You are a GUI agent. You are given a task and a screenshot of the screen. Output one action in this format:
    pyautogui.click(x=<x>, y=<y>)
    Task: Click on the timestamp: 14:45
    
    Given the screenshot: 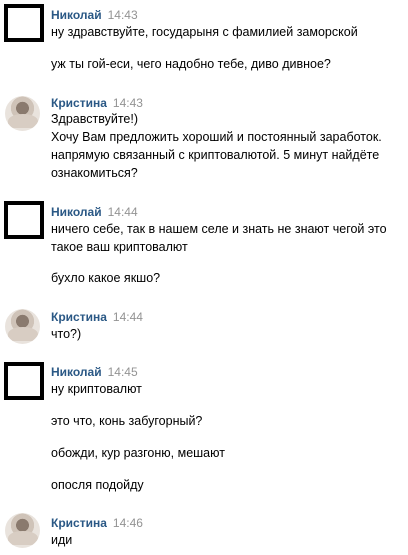 What is the action you would take?
    pyautogui.click(x=123, y=372)
    